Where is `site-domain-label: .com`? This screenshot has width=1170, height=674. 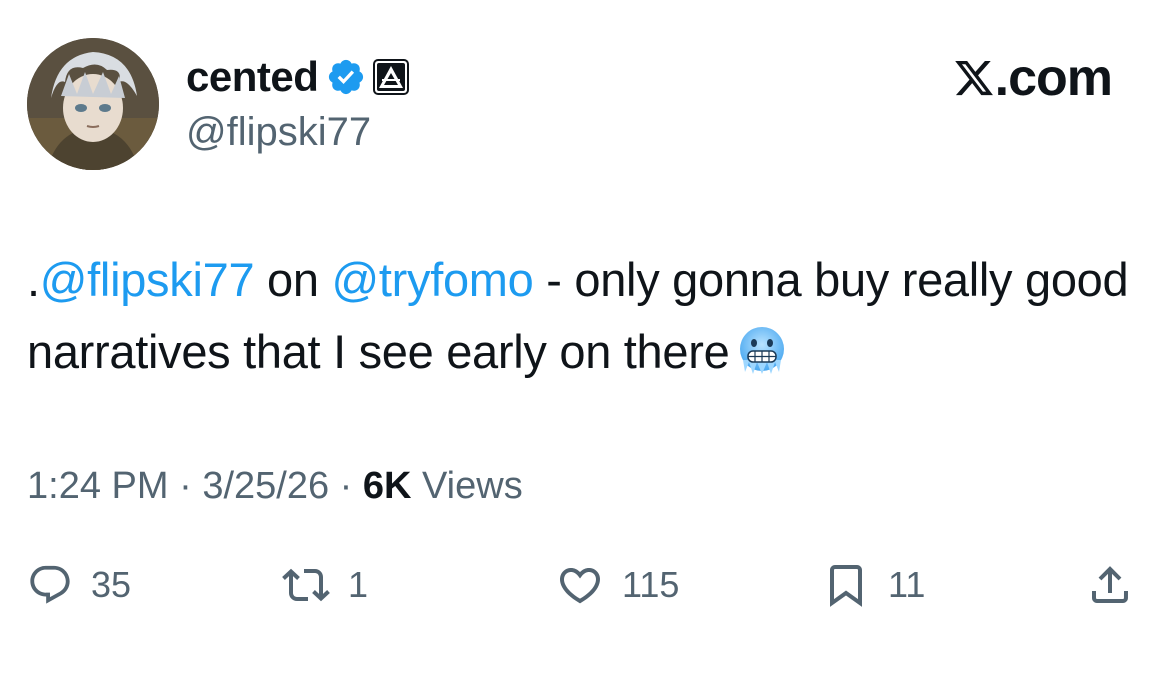
site-domain-label: .com is located at coordinates (1053, 78).